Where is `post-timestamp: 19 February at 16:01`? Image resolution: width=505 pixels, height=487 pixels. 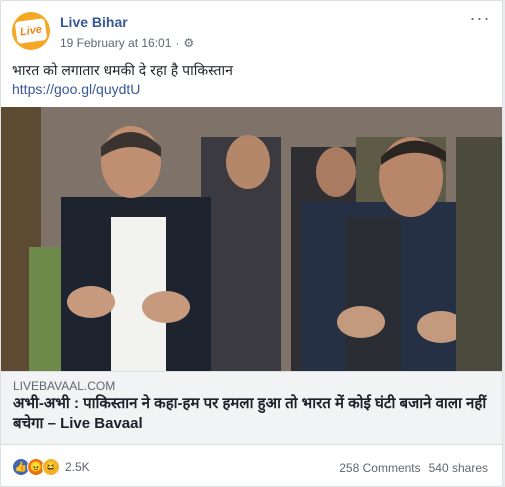 post-timestamp: 19 February at 16:01 is located at coordinates (115, 43).